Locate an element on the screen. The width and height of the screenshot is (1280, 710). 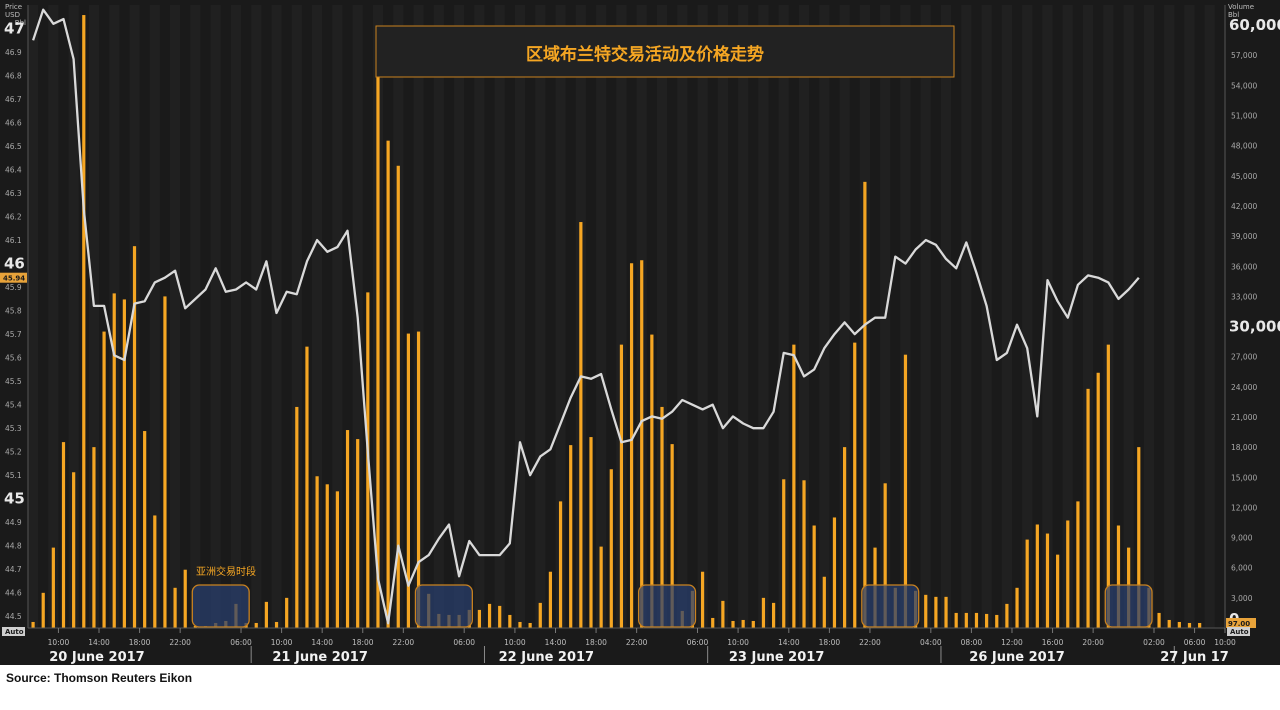
left-tick-label-major: 47 is located at coordinates (14, 29).